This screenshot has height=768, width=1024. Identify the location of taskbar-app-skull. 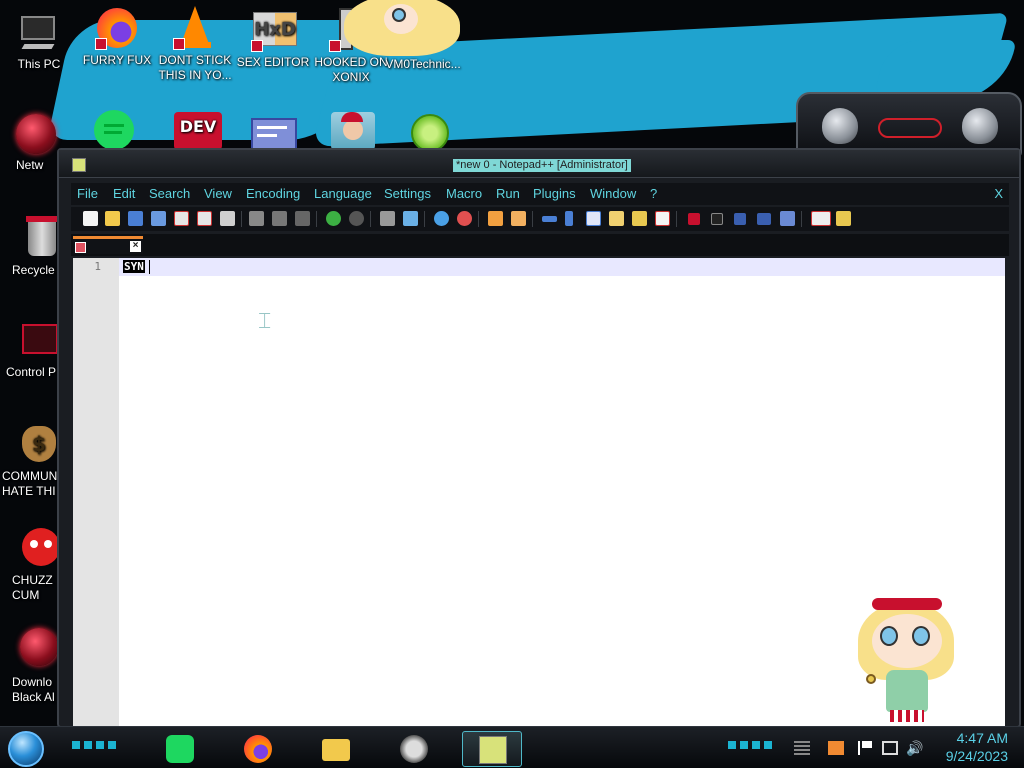
(414, 749).